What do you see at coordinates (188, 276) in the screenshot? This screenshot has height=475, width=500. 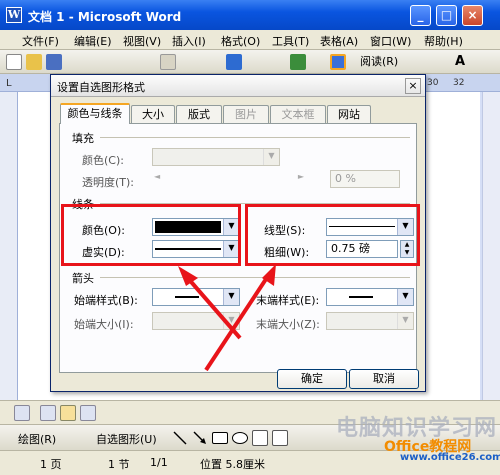 I see `arrow-left-head` at bounding box center [188, 276].